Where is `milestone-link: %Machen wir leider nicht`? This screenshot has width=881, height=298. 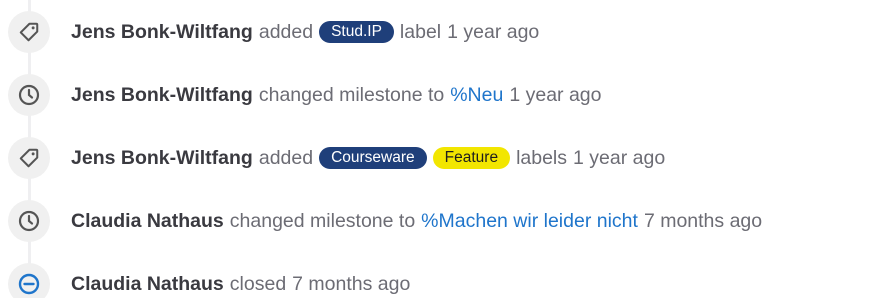
milestone-link: %Machen wir leider nicht is located at coordinates (529, 221).